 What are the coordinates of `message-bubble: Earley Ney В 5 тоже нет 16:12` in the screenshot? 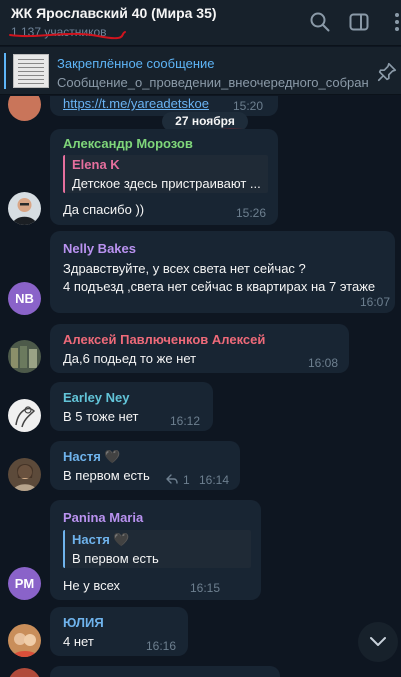 It's located at (131, 406).